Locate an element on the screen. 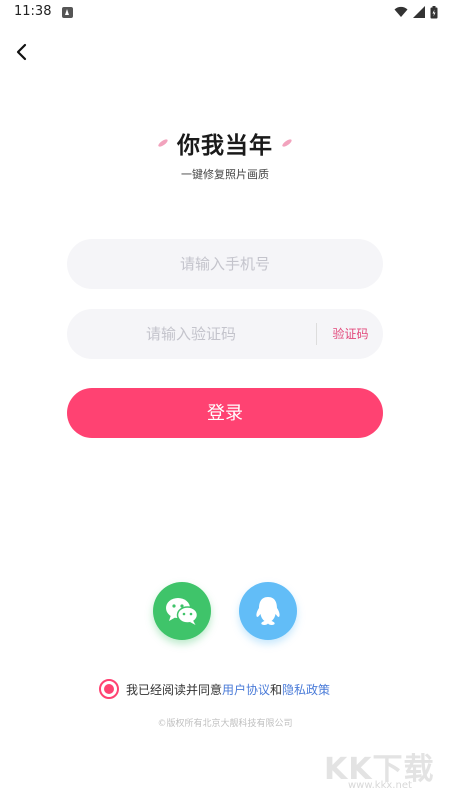  phone-input is located at coordinates (225, 264).